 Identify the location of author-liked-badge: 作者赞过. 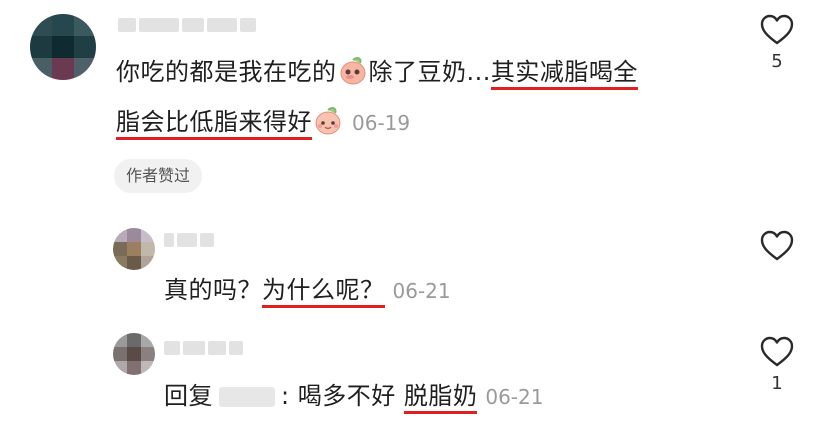
(158, 176).